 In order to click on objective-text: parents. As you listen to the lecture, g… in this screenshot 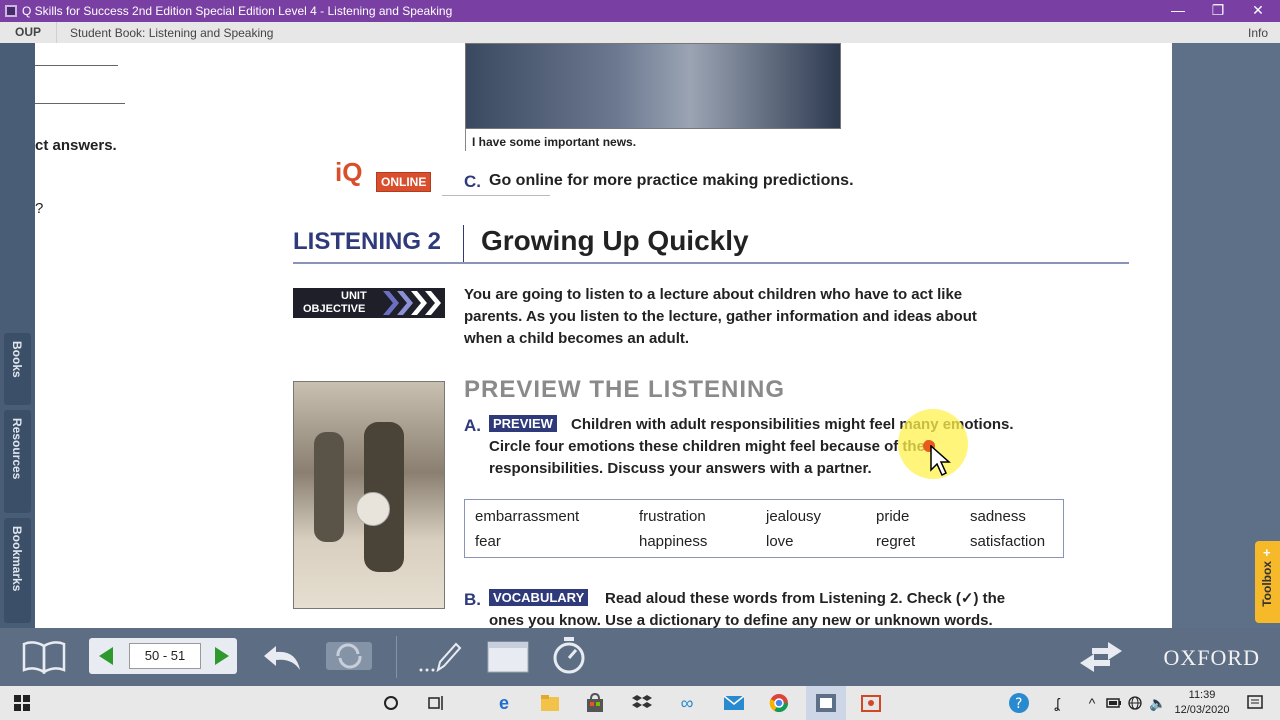, I will do `click(720, 316)`.